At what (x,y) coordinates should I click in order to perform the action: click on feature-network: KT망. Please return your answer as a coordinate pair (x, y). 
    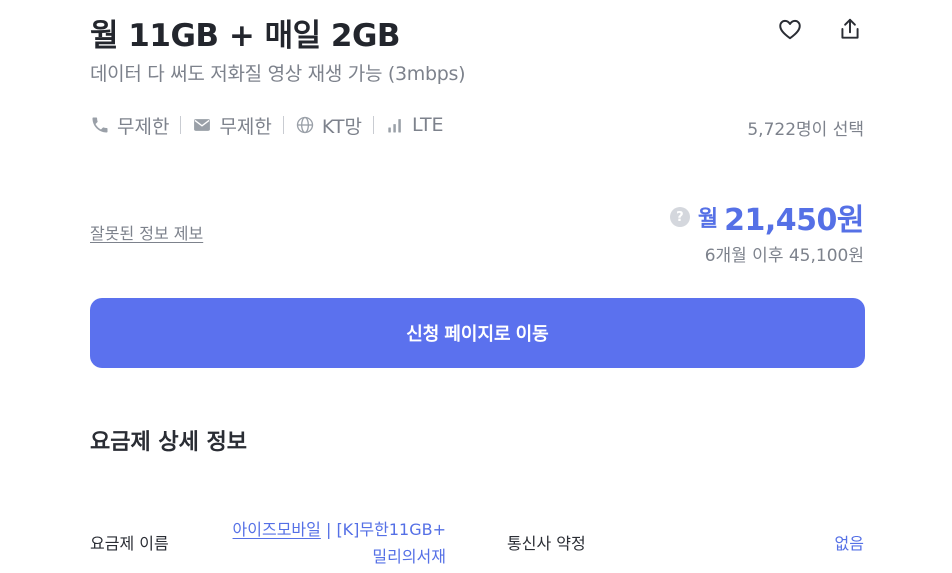
    Looking at the image, I should click on (328, 125).